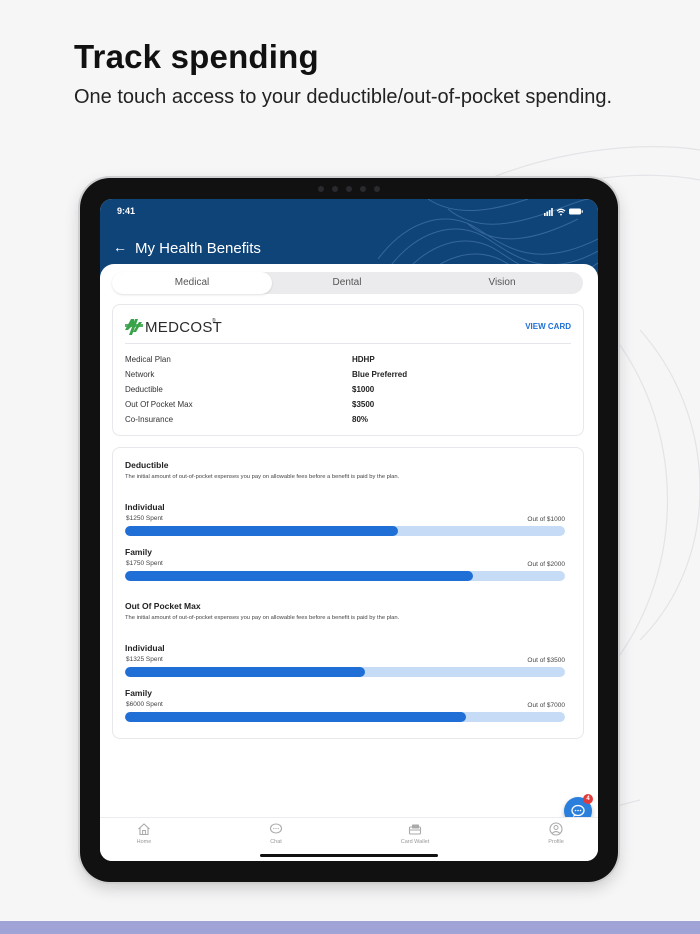 The height and width of the screenshot is (934, 700). I want to click on oop-individual-progress, so click(345, 672).